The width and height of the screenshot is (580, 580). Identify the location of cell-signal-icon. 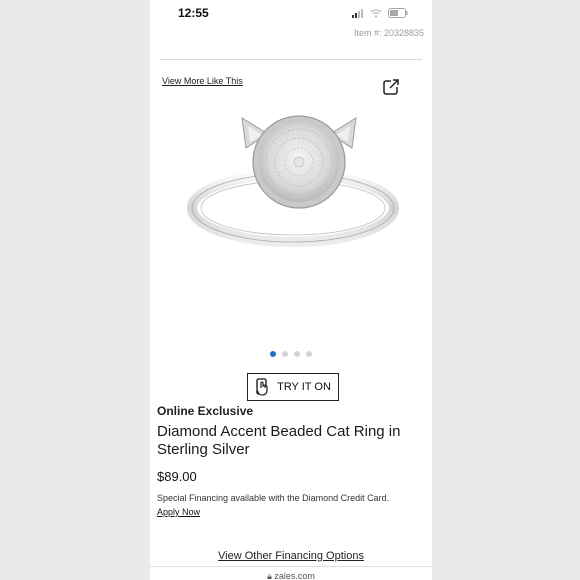
(357, 13).